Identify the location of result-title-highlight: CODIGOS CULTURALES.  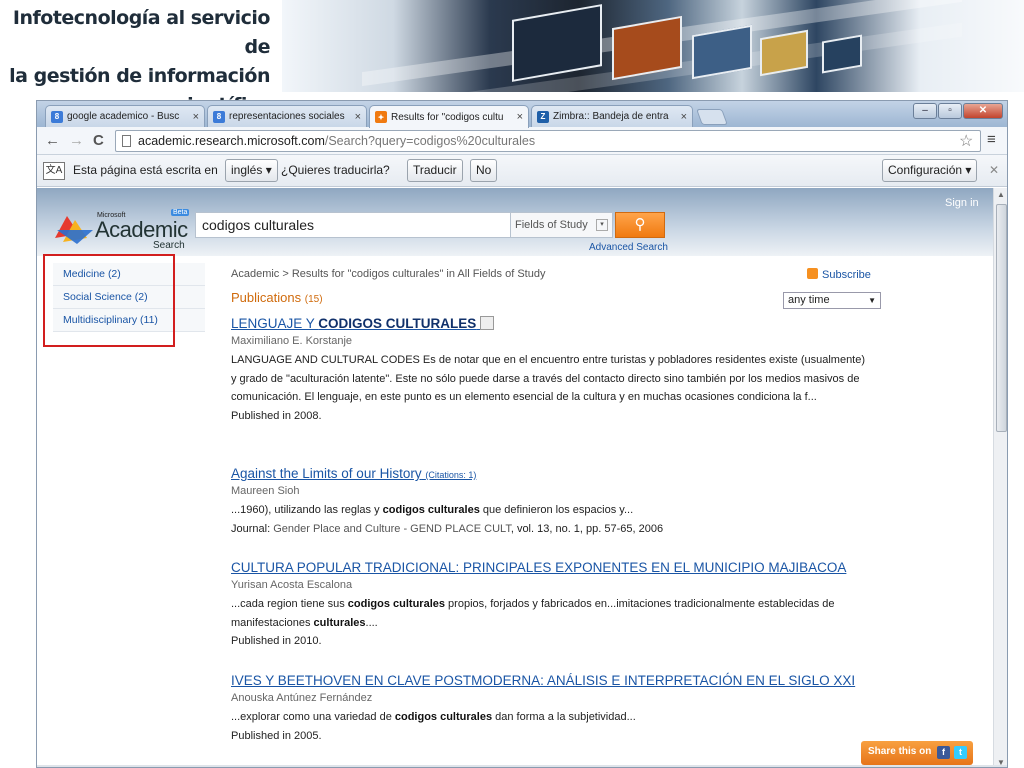
(397, 323).